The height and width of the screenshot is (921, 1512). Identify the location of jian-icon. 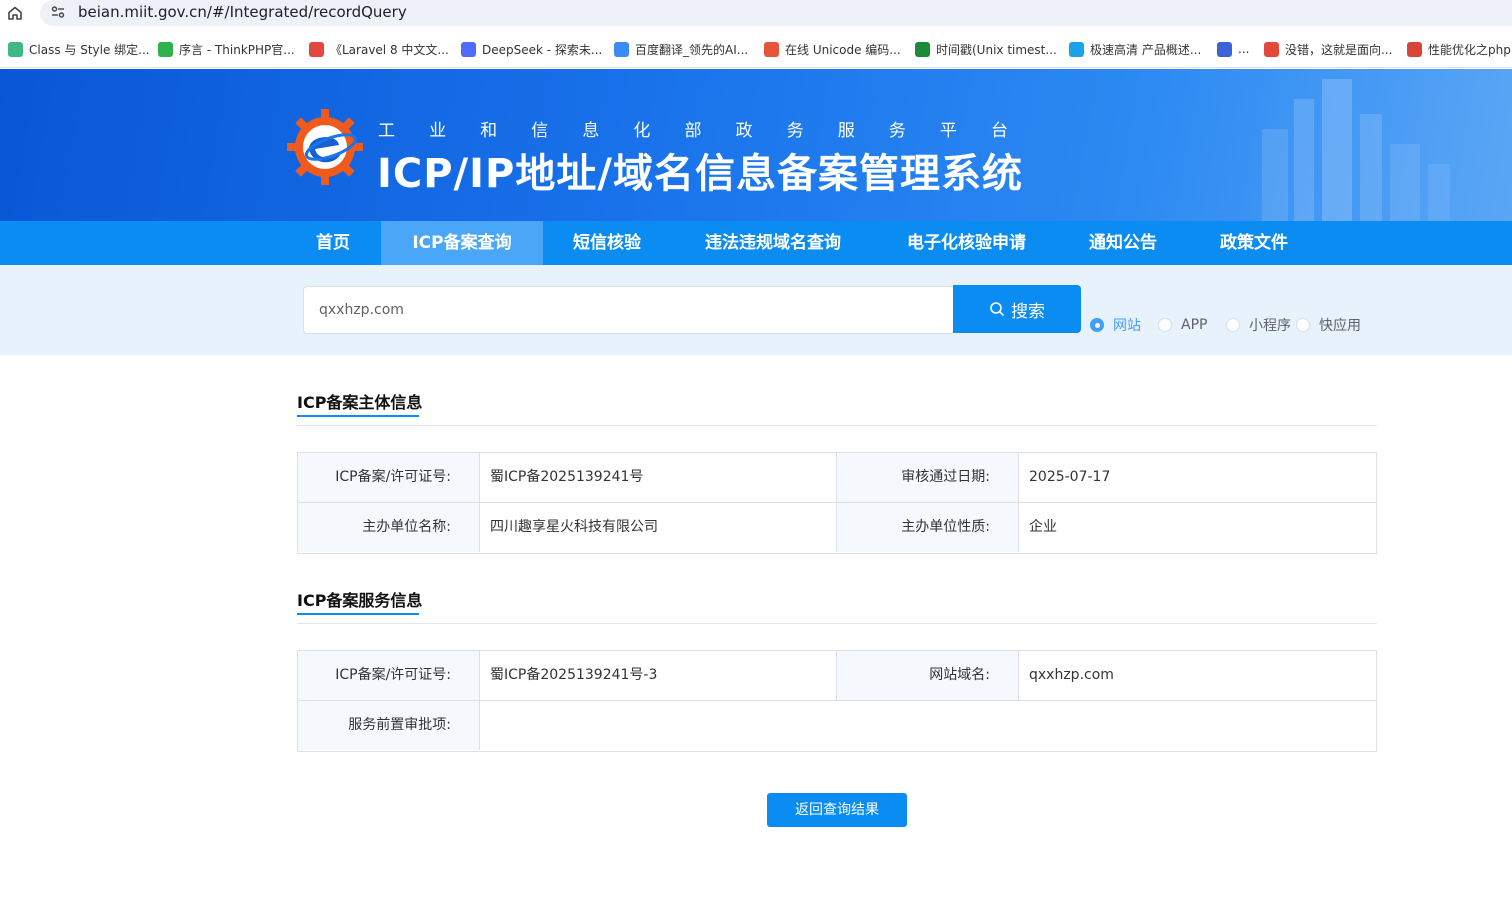
(1414, 49).